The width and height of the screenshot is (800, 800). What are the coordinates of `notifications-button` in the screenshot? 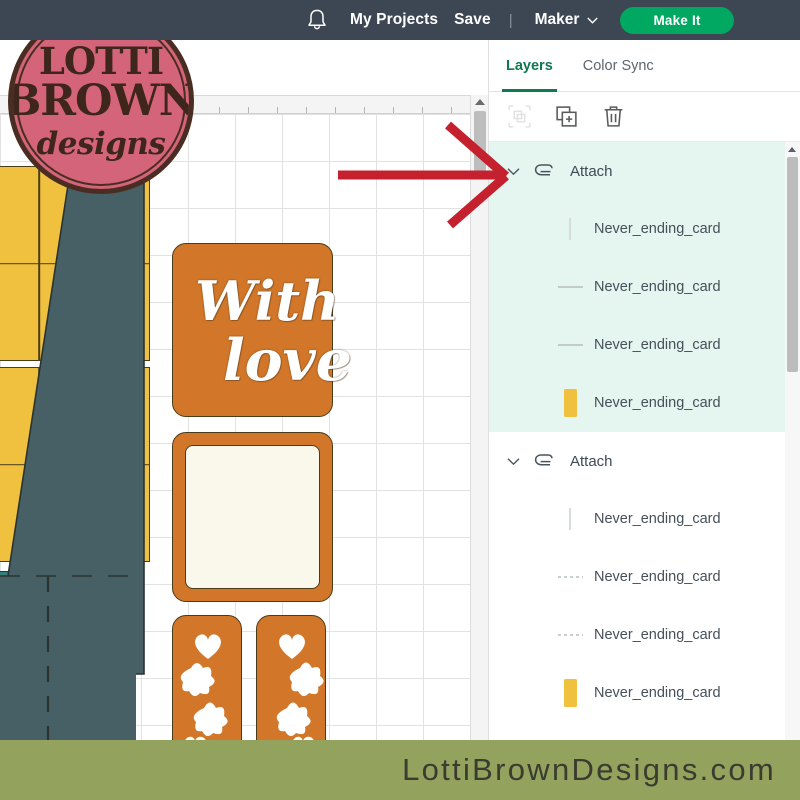 It's located at (317, 20).